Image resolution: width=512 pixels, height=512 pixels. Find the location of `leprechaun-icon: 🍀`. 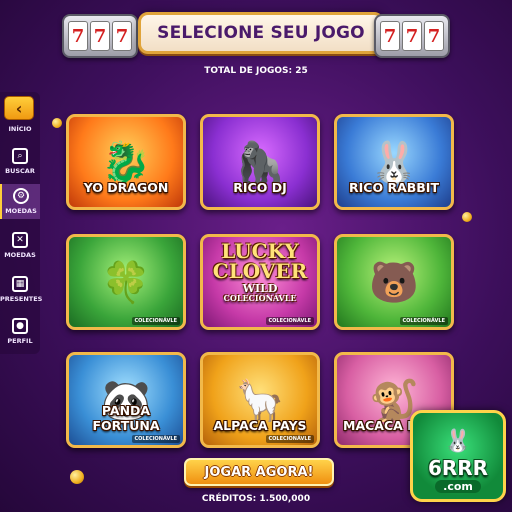

leprechaun-icon: 🍀 is located at coordinates (126, 282).